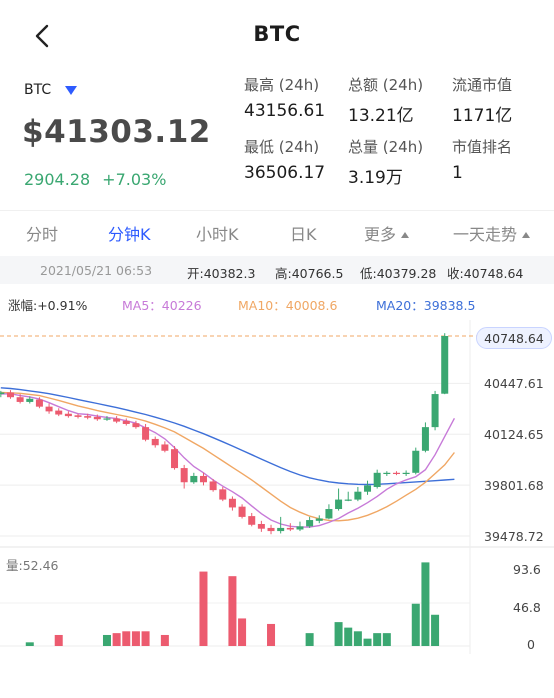  What do you see at coordinates (380, 234) in the screenshot?
I see `tab-label: 更多` at bounding box center [380, 234].